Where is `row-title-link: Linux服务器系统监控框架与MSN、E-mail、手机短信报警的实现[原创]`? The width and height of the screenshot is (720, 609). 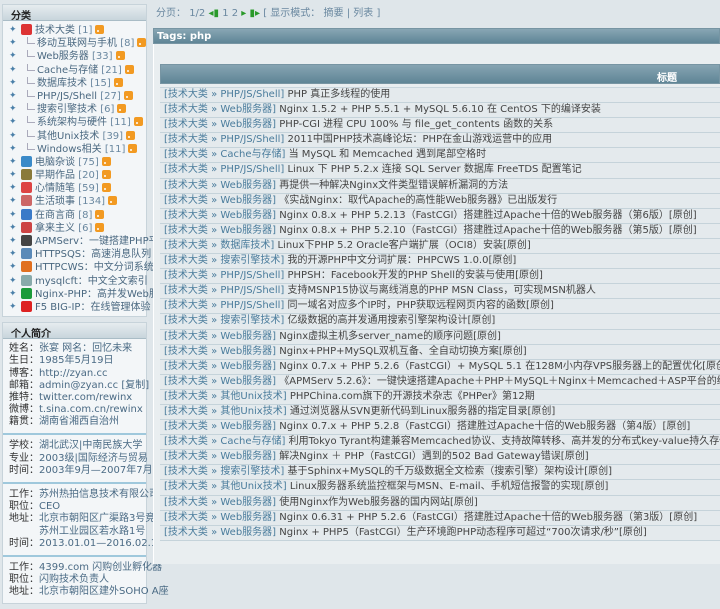
row-title-link: Linux服务器系统监控框架与MSN、E-mail、手机短信报警的实现[原创] is located at coordinates (449, 486).